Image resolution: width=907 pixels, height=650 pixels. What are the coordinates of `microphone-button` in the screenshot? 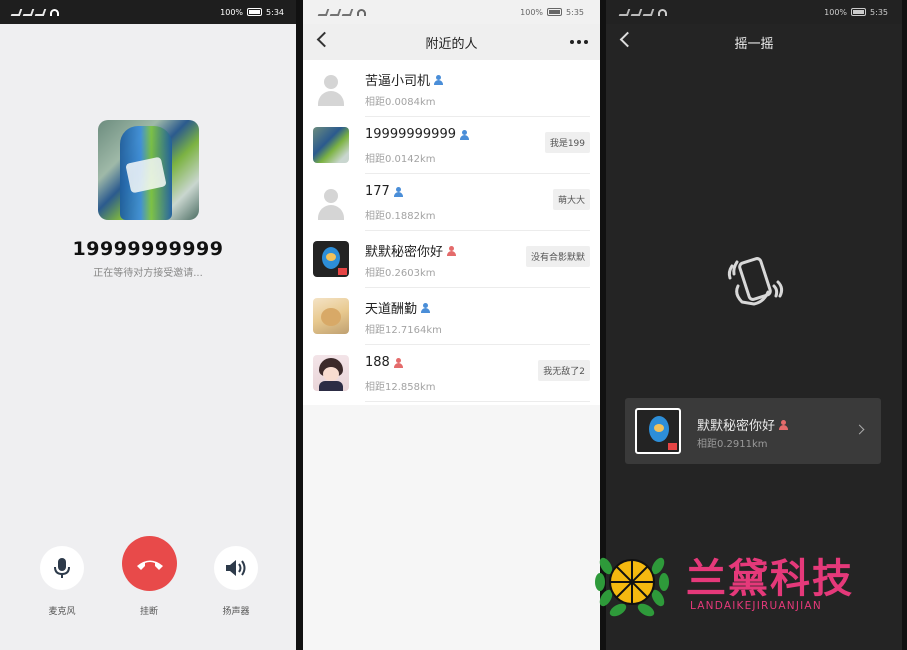 It's located at (62, 568).